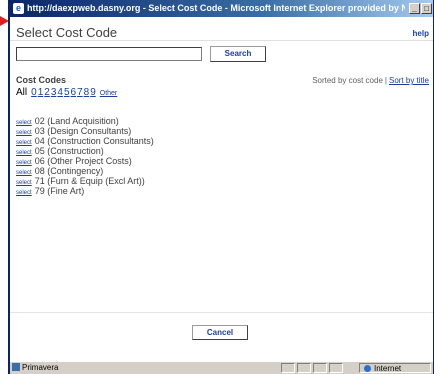 This screenshot has height=374, width=434. What do you see at coordinates (367, 368) in the screenshot?
I see `globe-icon` at bounding box center [367, 368].